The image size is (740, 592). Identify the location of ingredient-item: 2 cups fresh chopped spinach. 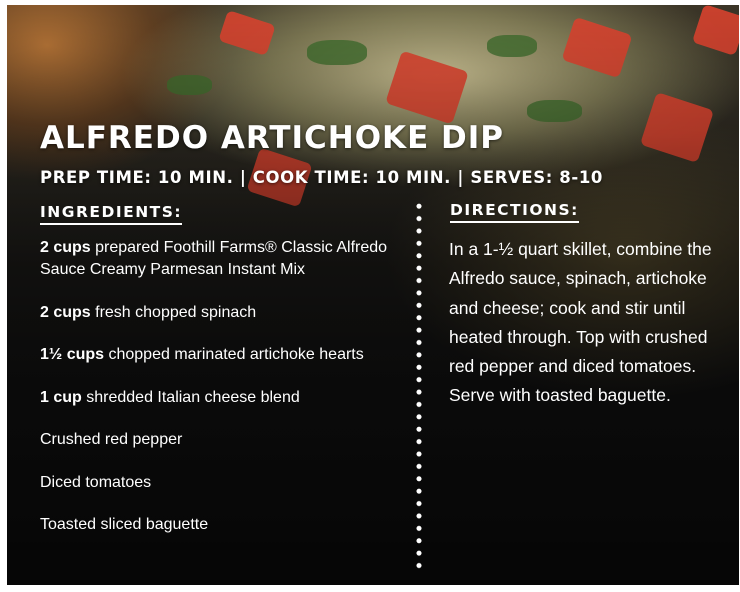
(230, 313).